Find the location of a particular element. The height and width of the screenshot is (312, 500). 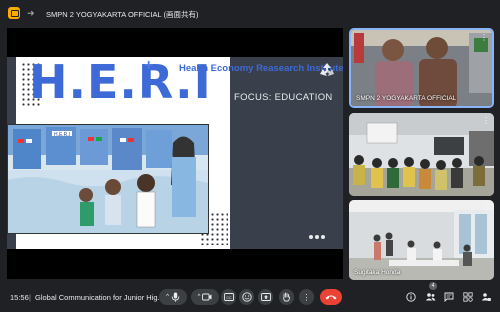

captions-button: CC is located at coordinates (228, 297).